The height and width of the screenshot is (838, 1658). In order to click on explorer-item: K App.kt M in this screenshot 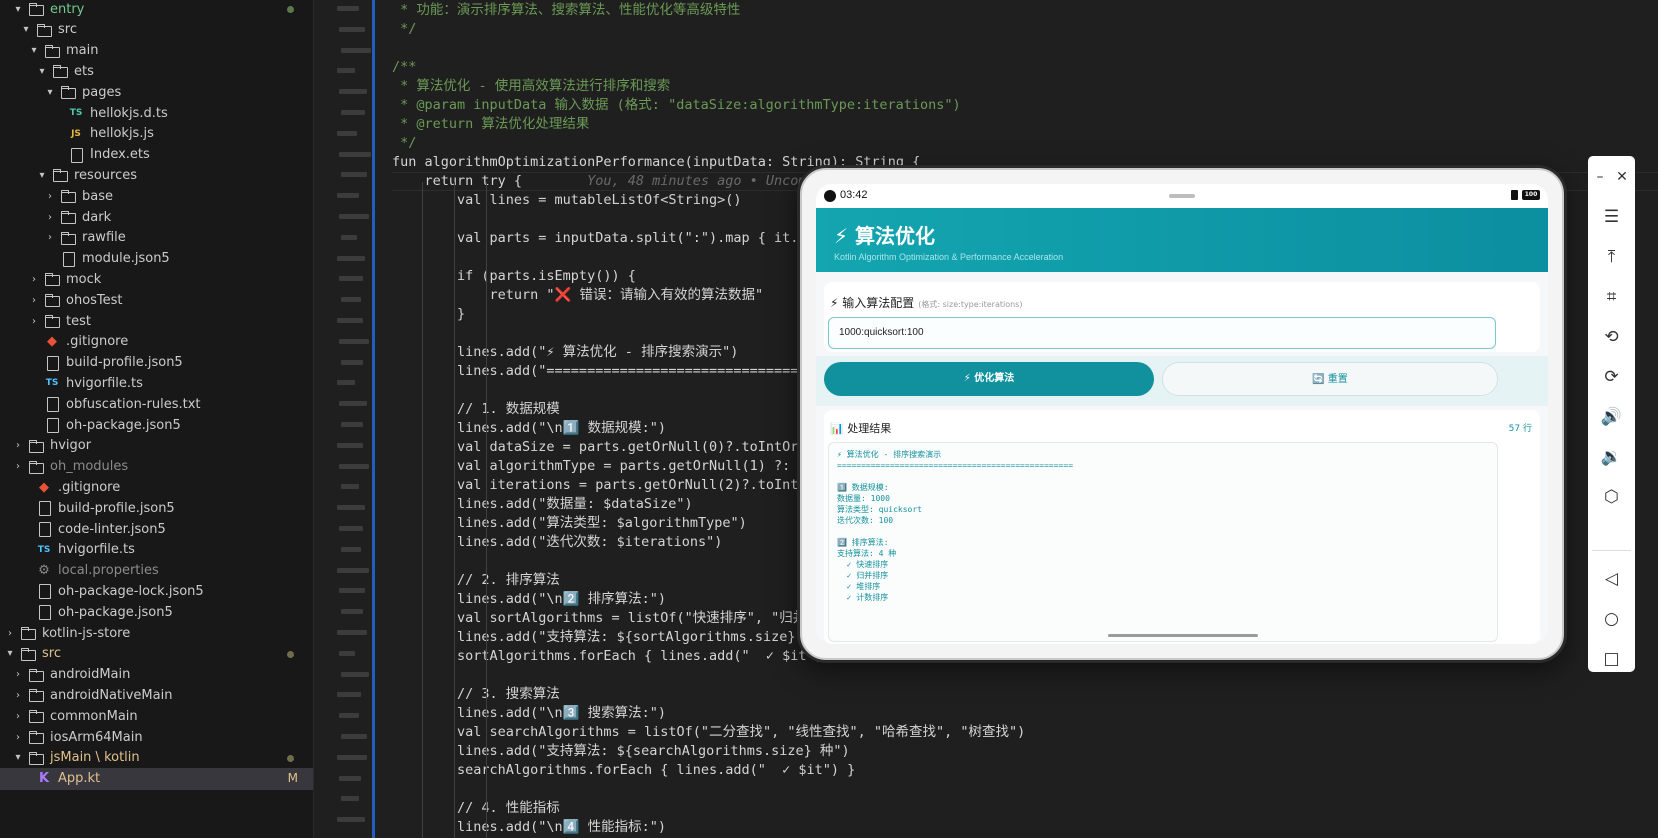, I will do `click(156, 778)`.